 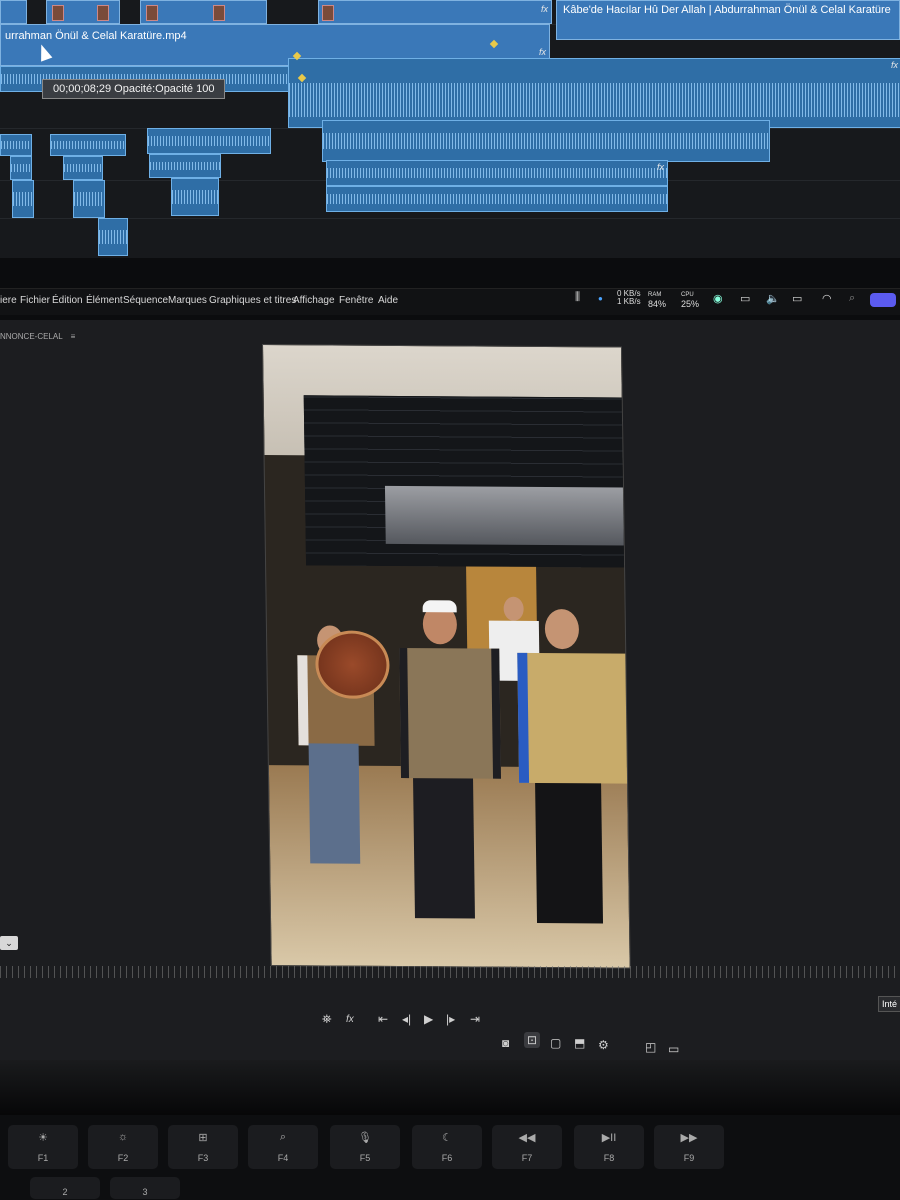 I want to click on search-icon: ⌕, so click(x=852, y=298).